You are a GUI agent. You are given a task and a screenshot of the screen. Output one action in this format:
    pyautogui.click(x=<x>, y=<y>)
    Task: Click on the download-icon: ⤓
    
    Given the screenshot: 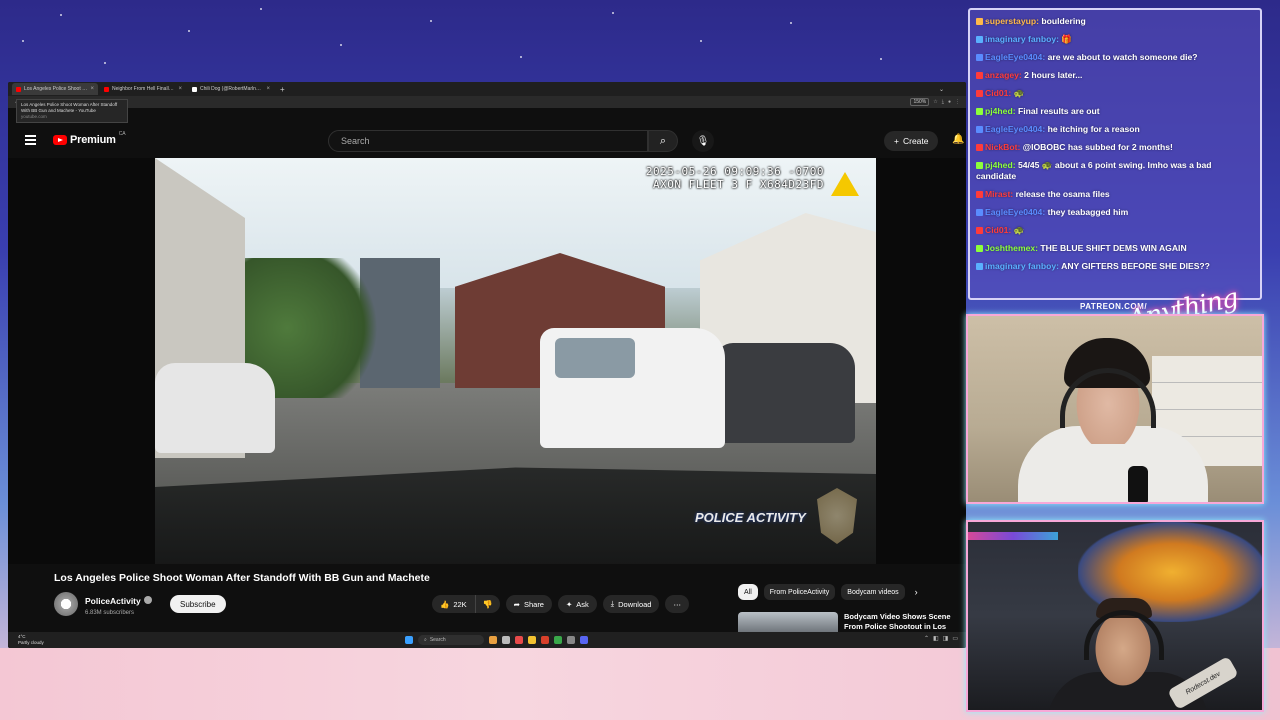 What is the action you would take?
    pyautogui.click(x=943, y=102)
    